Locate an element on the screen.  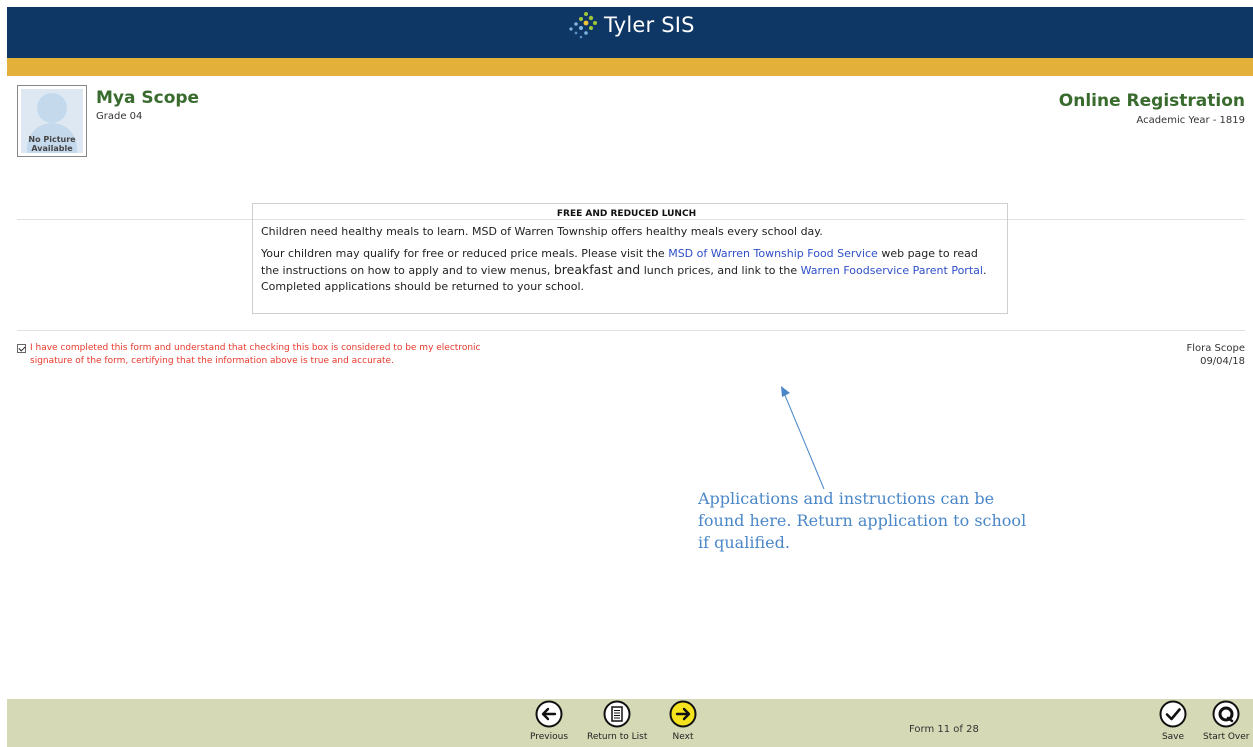
signer-block: Flora Scope 09/04/18 is located at coordinates (1215, 355).